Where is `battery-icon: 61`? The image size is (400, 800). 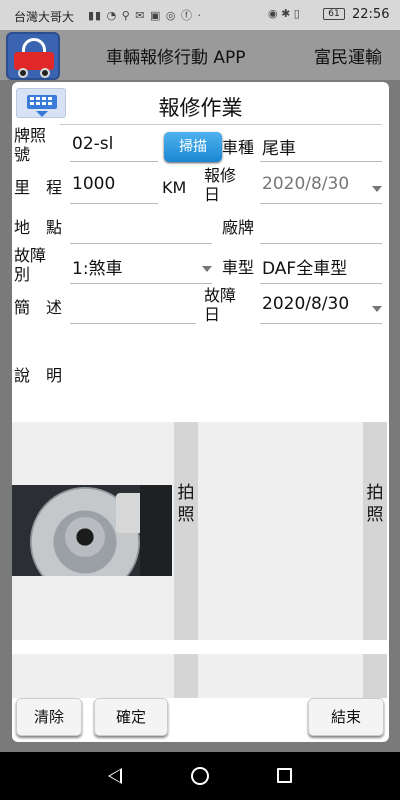 battery-icon: 61 is located at coordinates (334, 14).